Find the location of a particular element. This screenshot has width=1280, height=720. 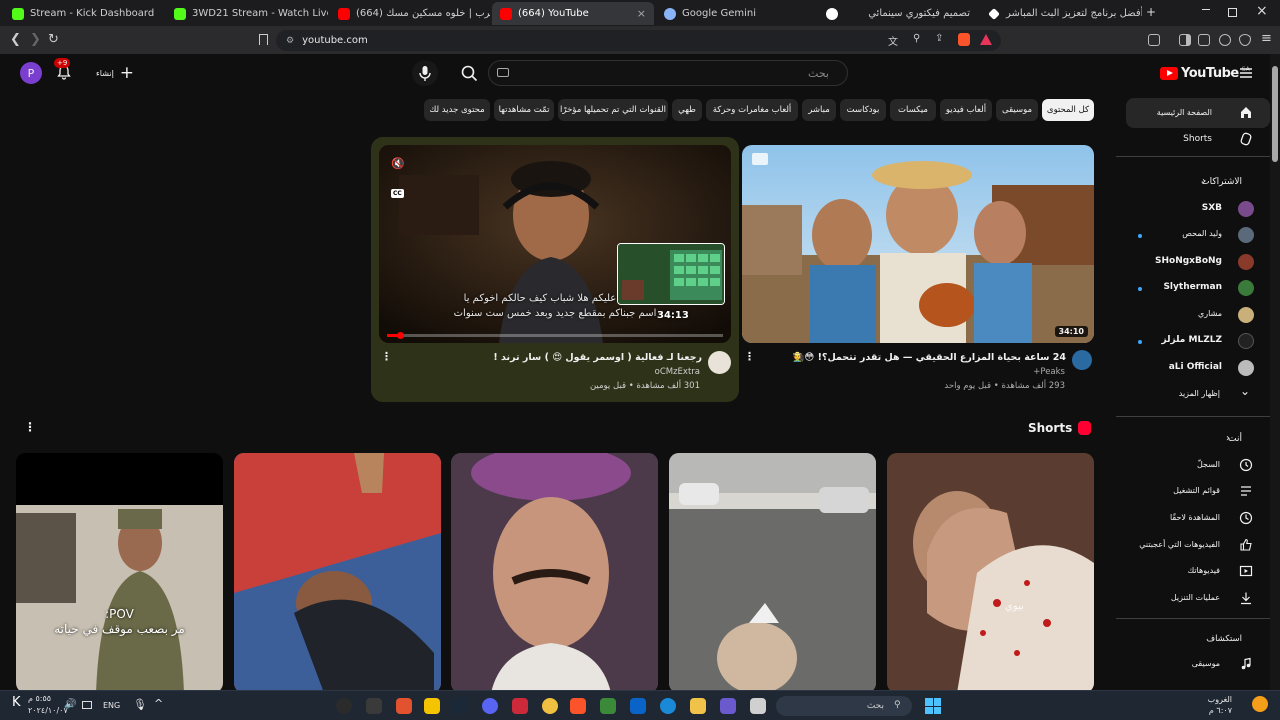

sidebar-item-history: السجلّ is located at coordinates (1208, 464).